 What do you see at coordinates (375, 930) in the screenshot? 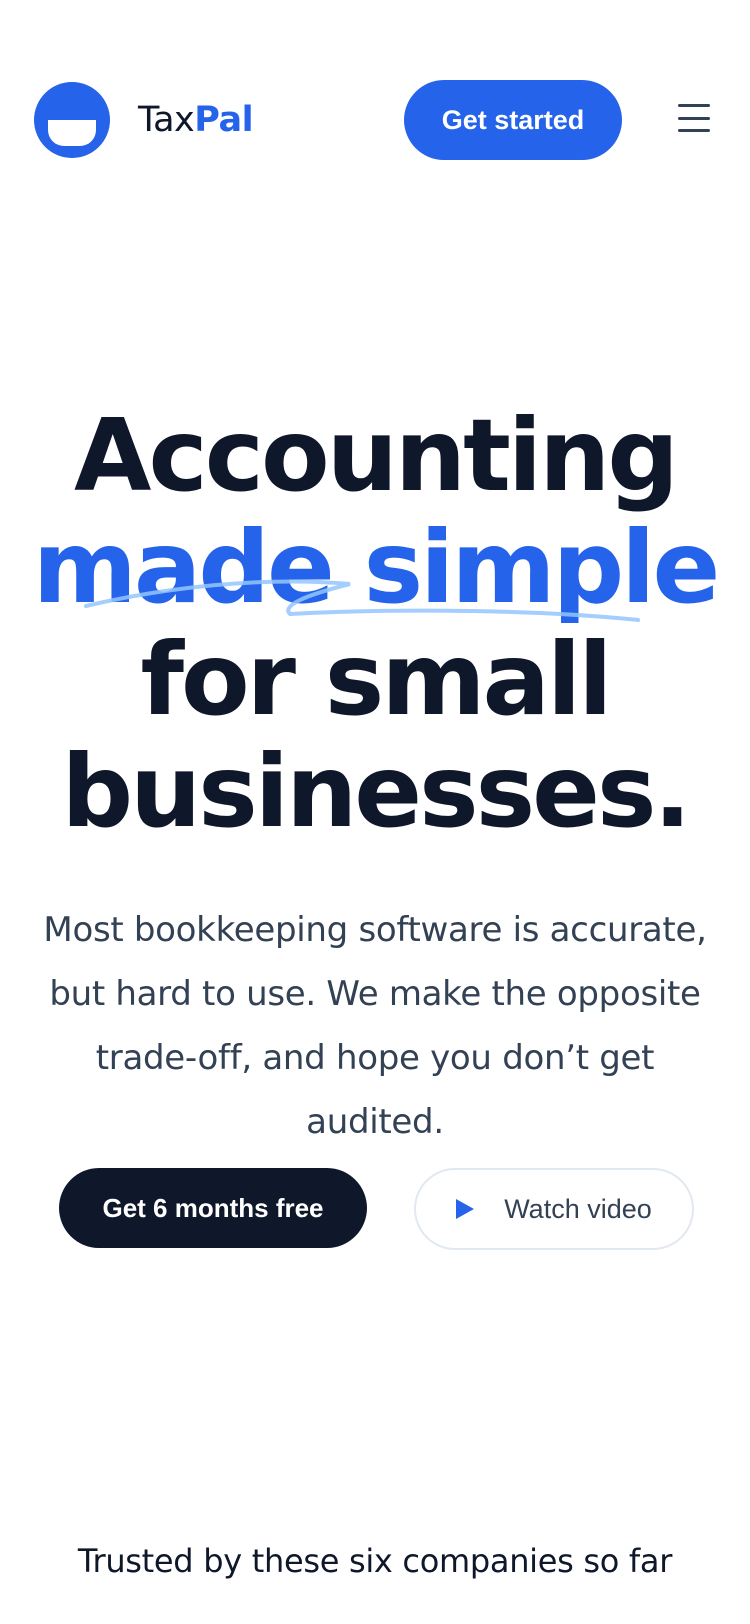
I see `subtitle-line-1: Most bookkeeping software is accurate,` at bounding box center [375, 930].